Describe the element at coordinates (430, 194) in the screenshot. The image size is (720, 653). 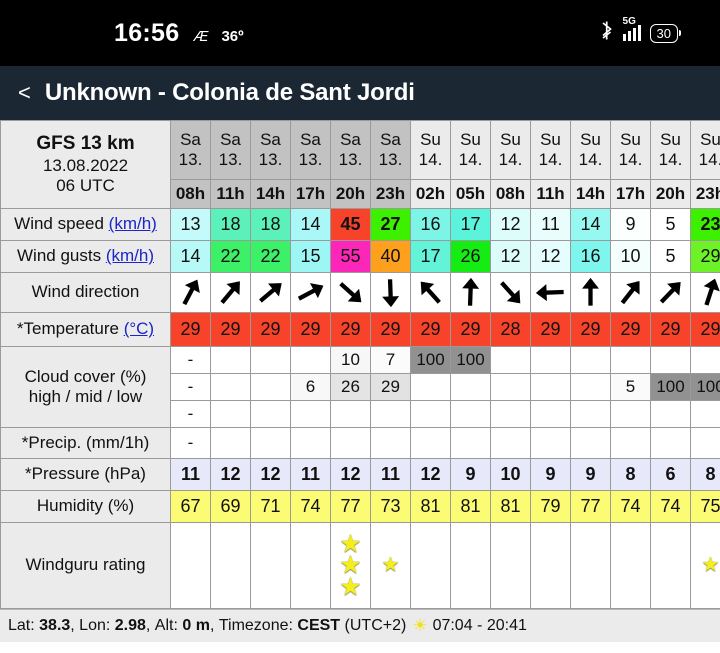
I see `column-hour-7: 02h` at that location.